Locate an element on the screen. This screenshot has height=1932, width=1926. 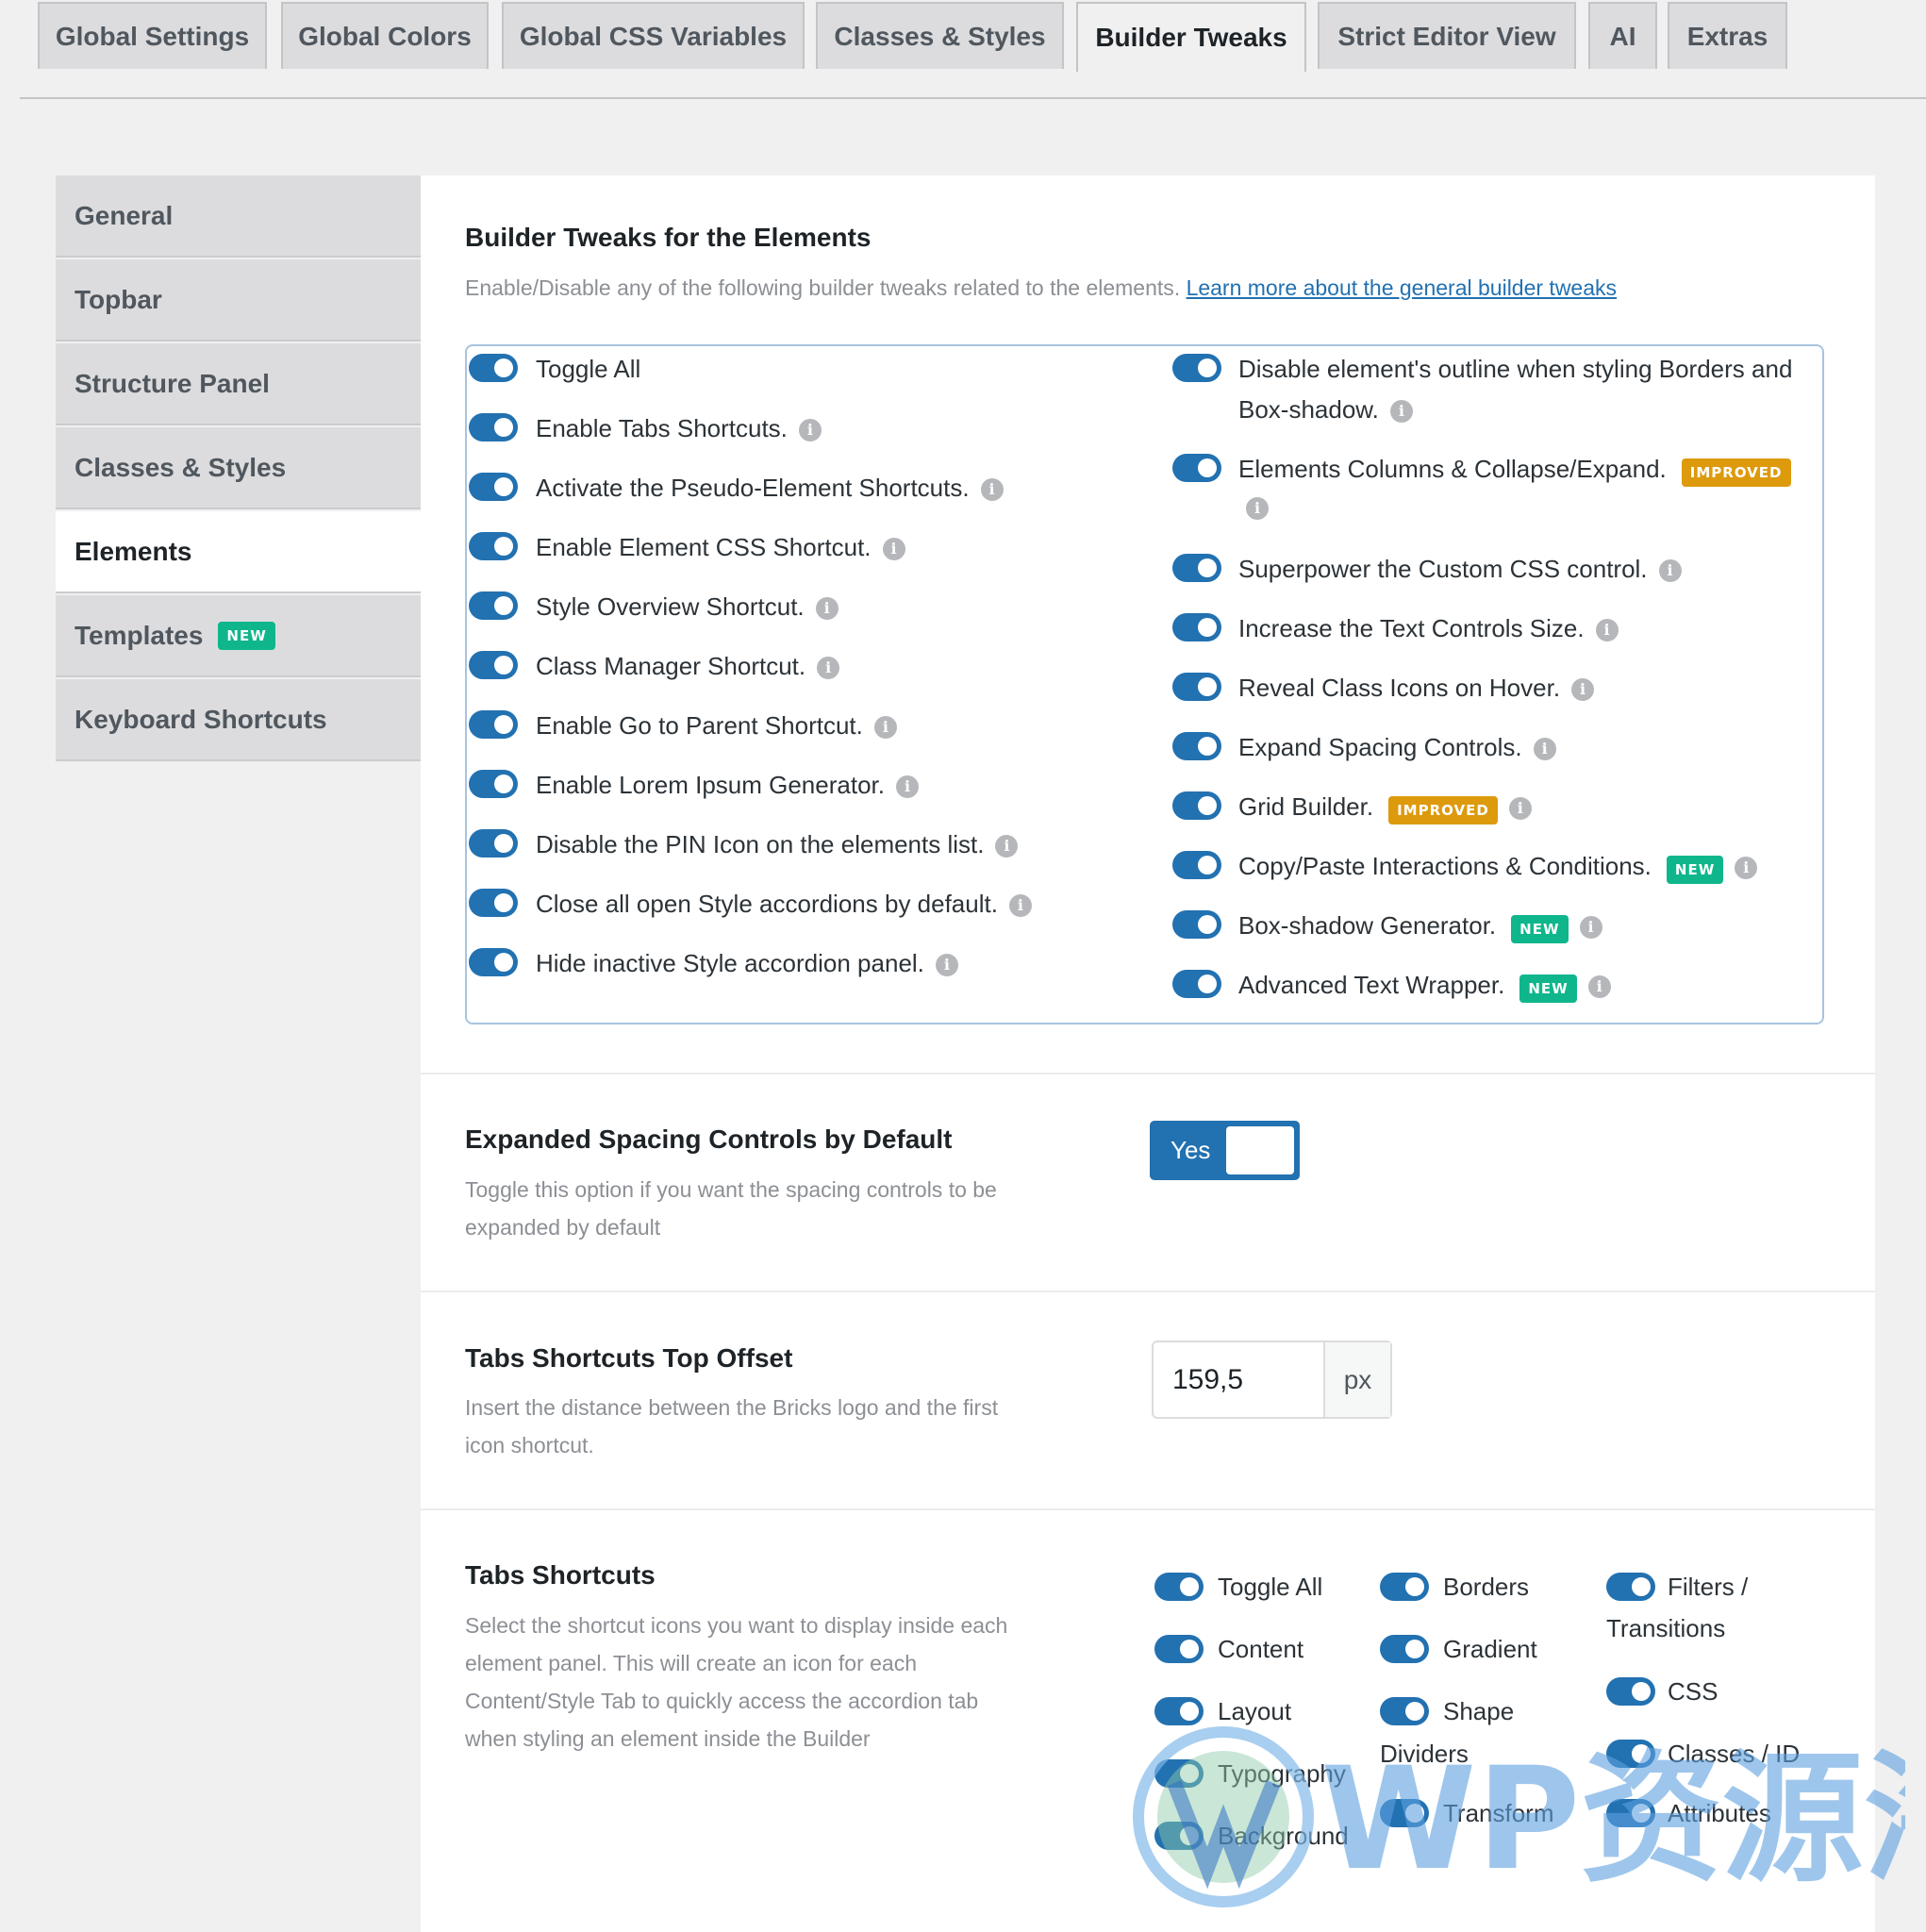
custom-css-switch is located at coordinates (1197, 568).